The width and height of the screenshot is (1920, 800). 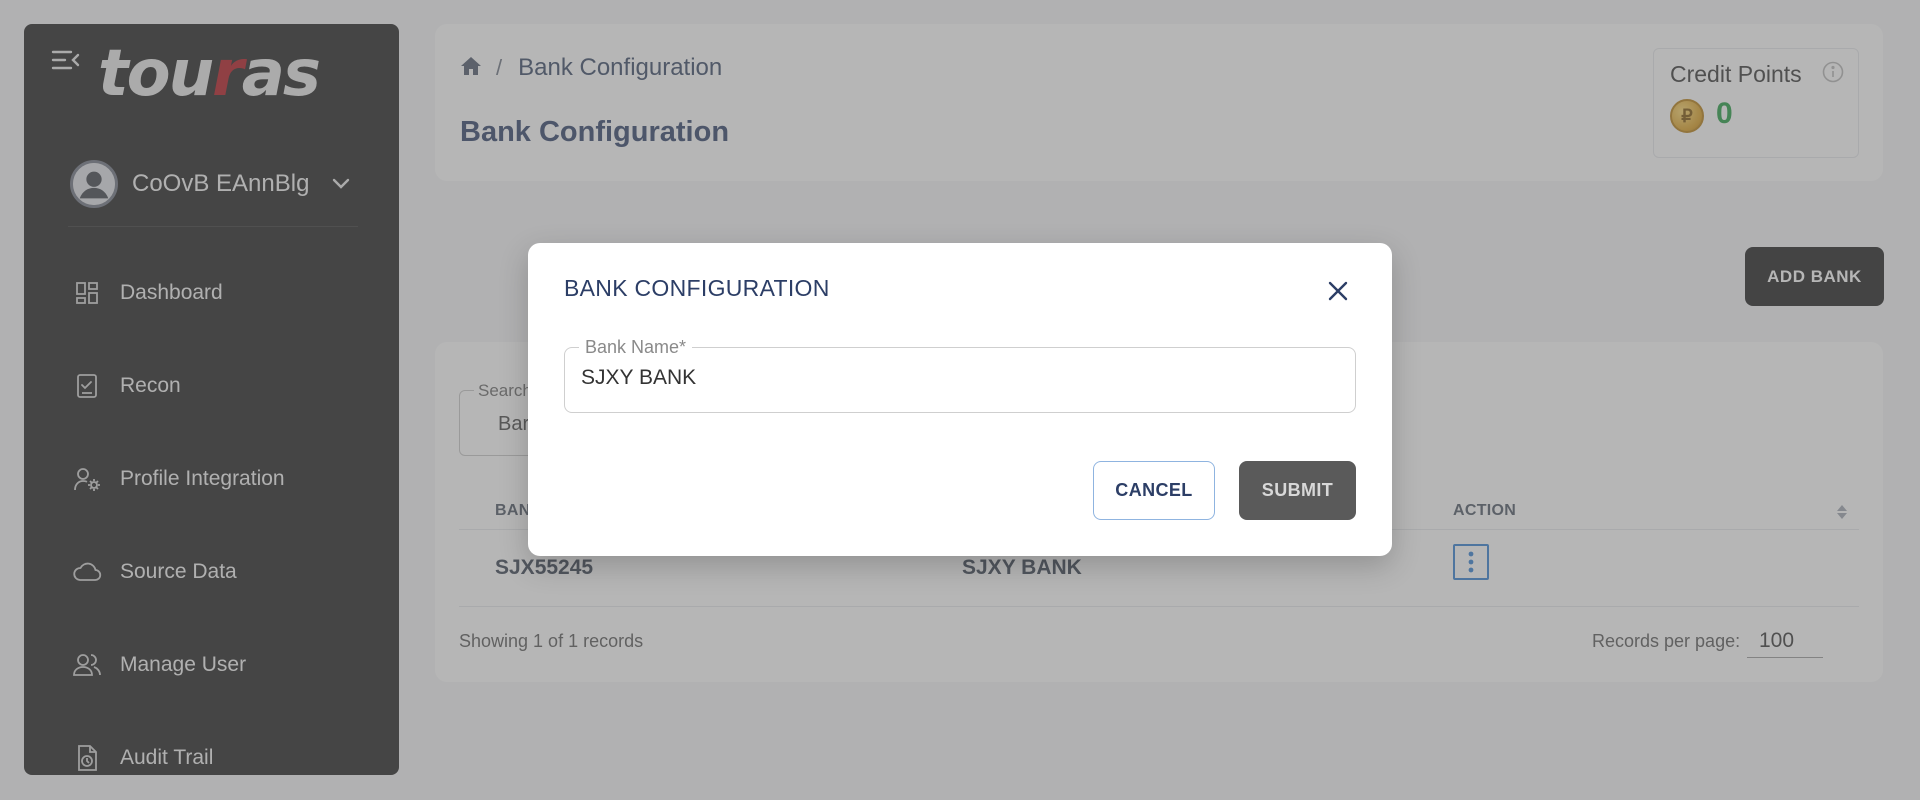 What do you see at coordinates (1154, 490) in the screenshot?
I see `cancel-button: CANCEL` at bounding box center [1154, 490].